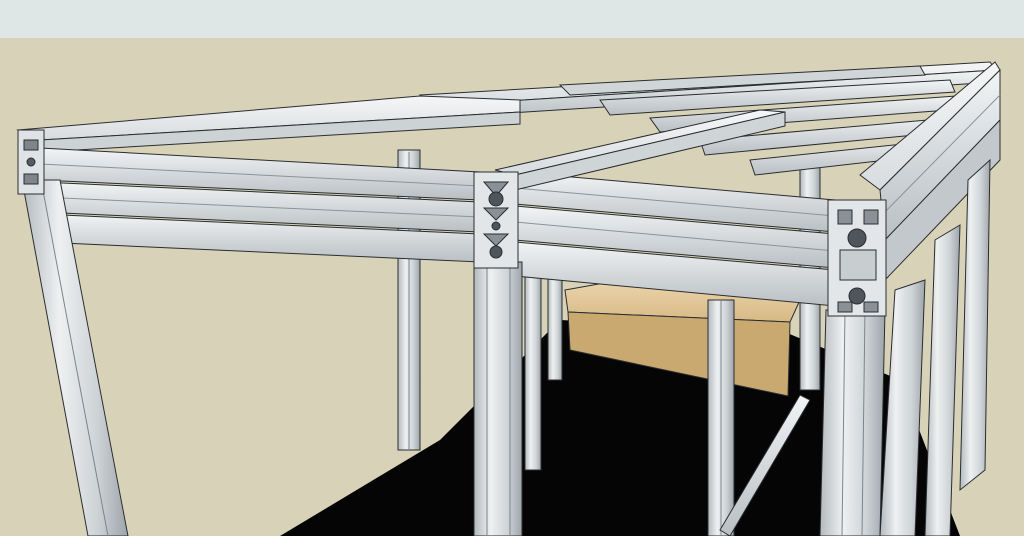  What do you see at coordinates (31, 162) in the screenshot?
I see `extrusion-end-left` at bounding box center [31, 162].